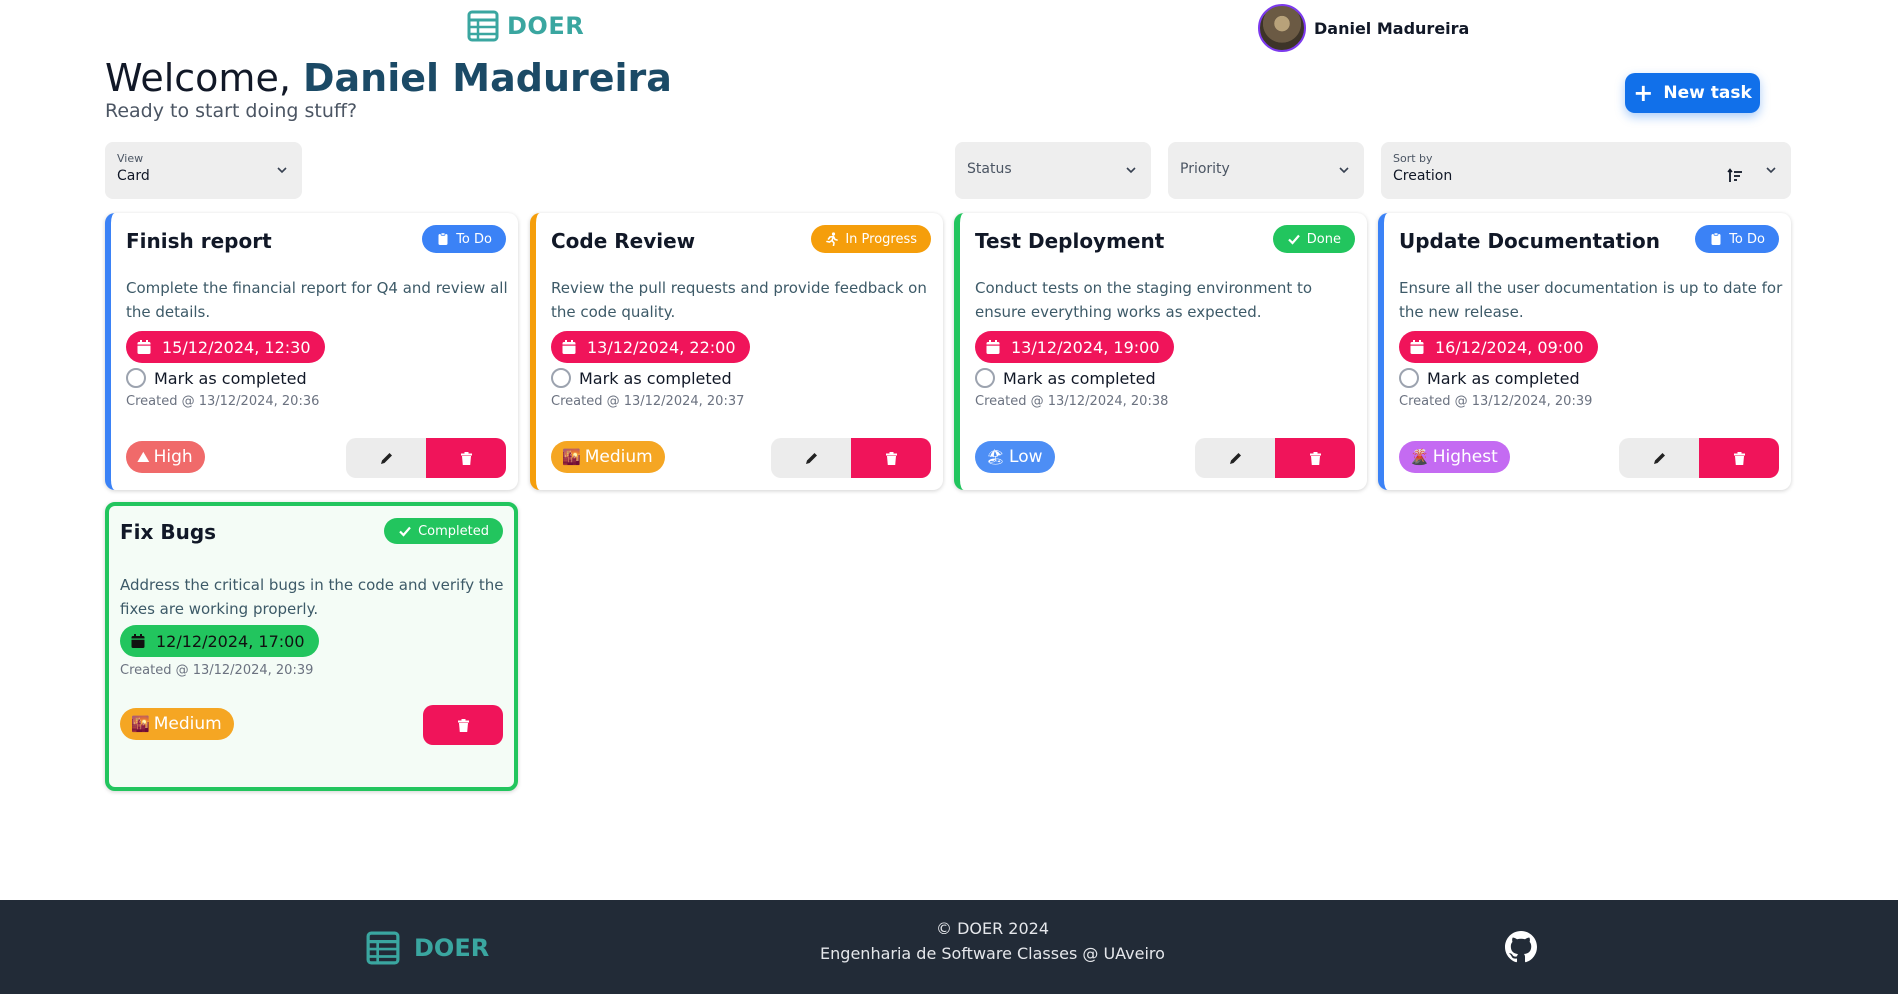  What do you see at coordinates (1323, 239) in the screenshot?
I see `status-label: Done` at bounding box center [1323, 239].